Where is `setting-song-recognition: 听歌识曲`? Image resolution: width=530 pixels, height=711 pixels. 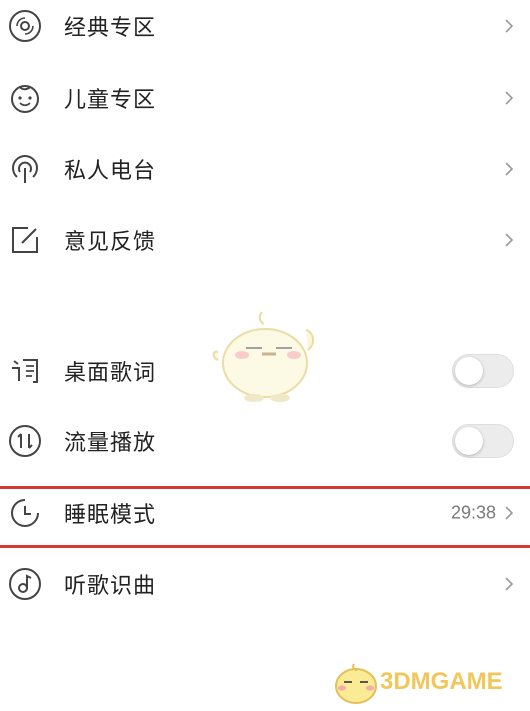
setting-song-recognition: 听歌识曲 is located at coordinates (265, 584).